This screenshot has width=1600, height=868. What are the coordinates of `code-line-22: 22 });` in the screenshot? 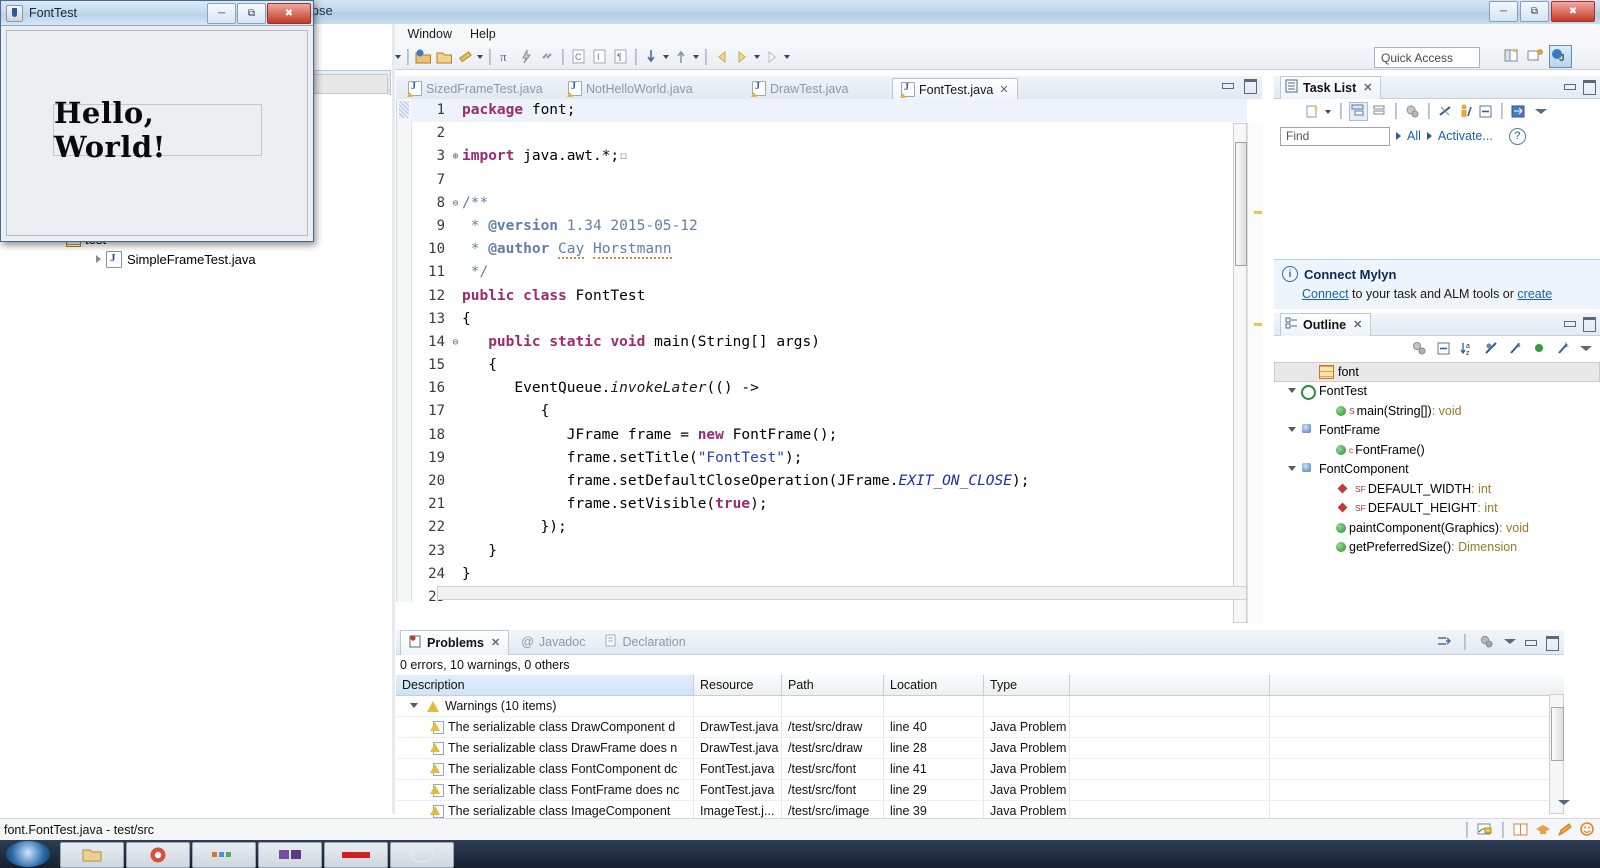 It's located at (829, 527).